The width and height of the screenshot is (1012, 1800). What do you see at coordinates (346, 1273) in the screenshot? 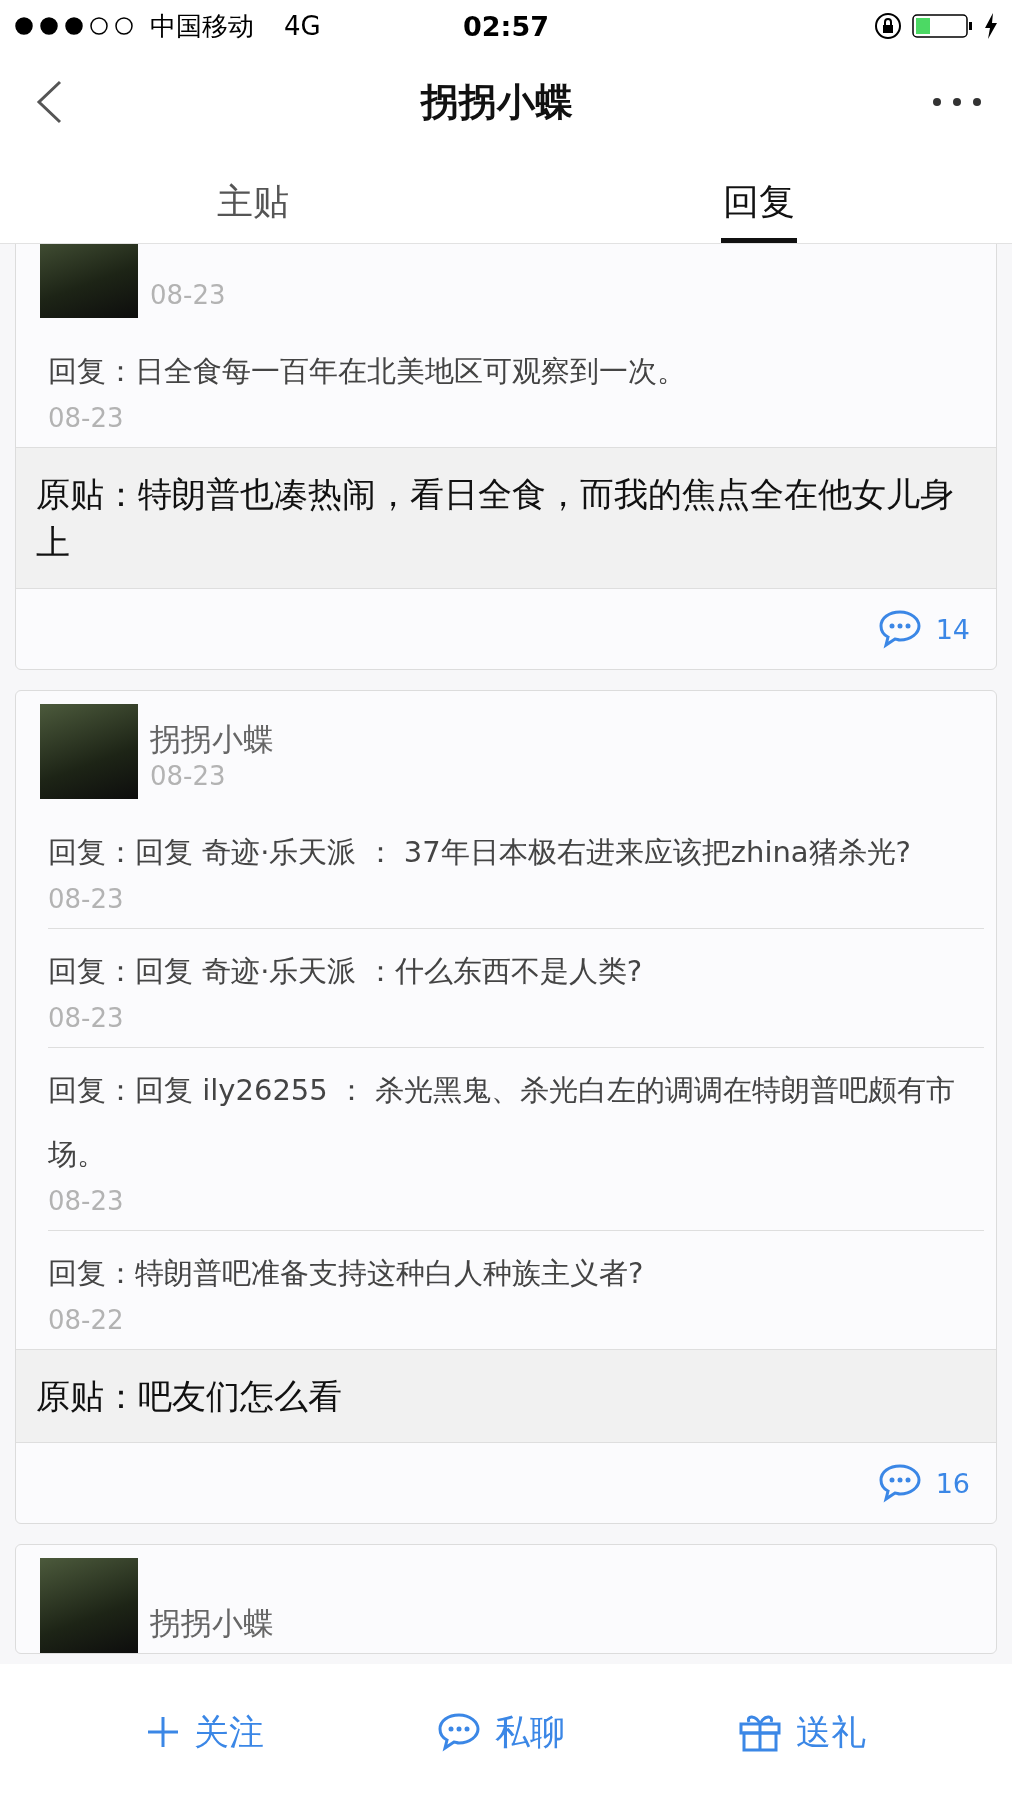
I see `reply-text: 回复：特朗普吧准备支持这种白人种族主义者?` at bounding box center [346, 1273].